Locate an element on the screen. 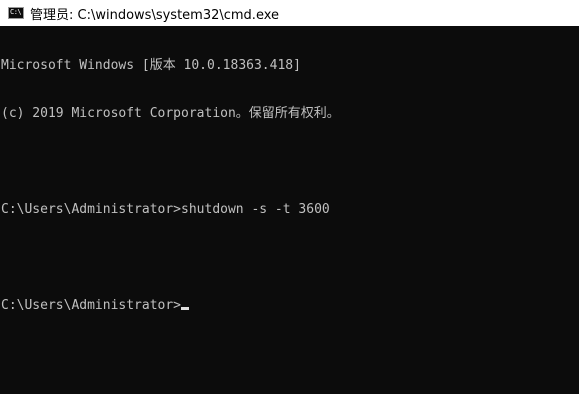 This screenshot has width=579, height=394. cmd-icon-glyph: C:\ is located at coordinates (16, 12).